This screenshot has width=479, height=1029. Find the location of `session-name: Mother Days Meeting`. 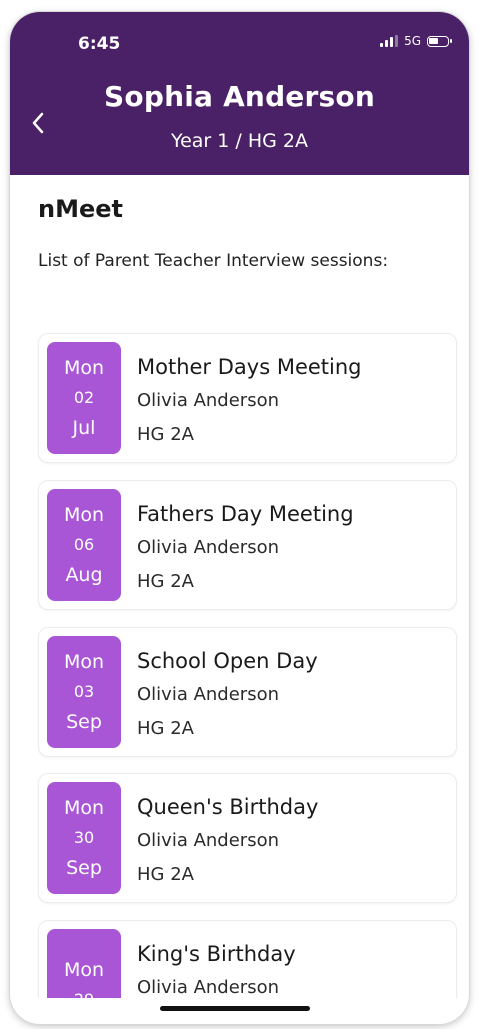

session-name: Mother Days Meeting is located at coordinates (249, 367).